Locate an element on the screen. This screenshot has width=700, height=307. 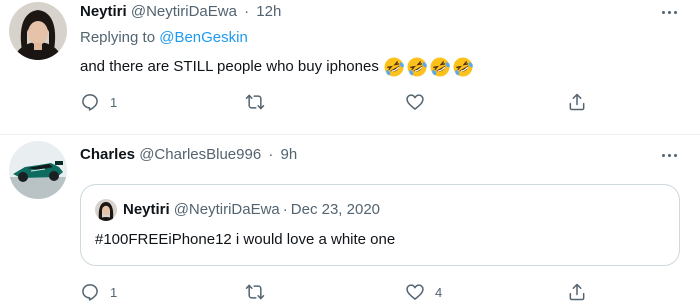
replying-to-line: Replying to @BenGeskin is located at coordinates (164, 38).